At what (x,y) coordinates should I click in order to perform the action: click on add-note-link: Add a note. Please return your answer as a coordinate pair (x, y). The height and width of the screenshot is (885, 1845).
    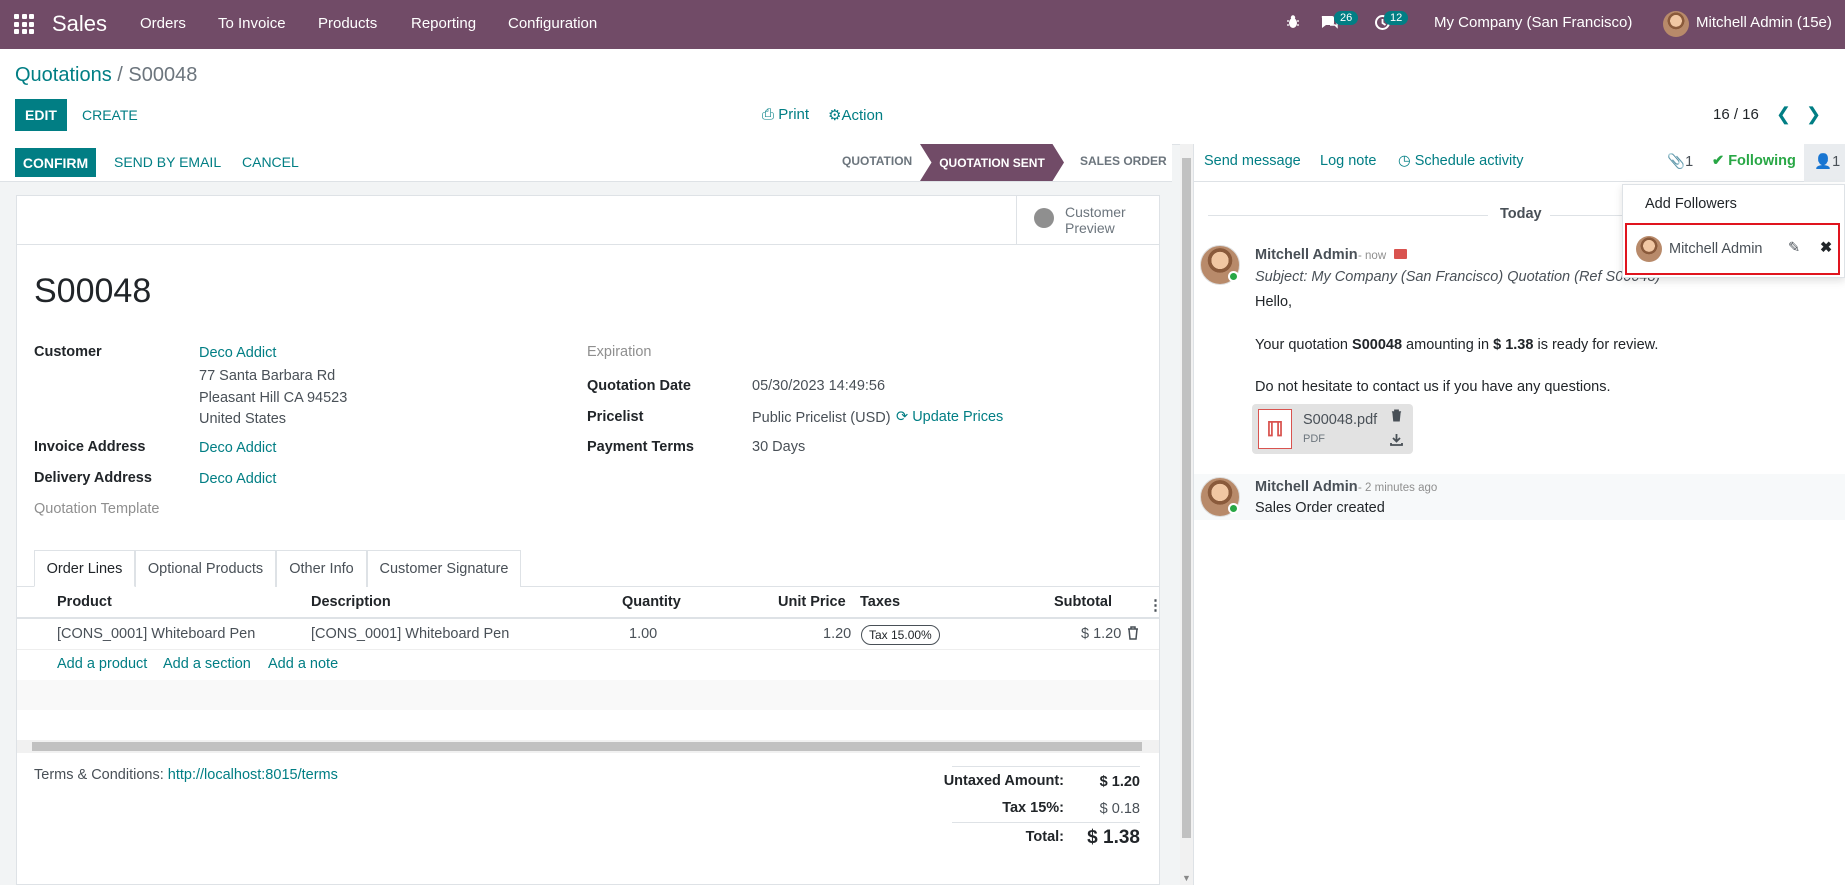
    Looking at the image, I should click on (303, 664).